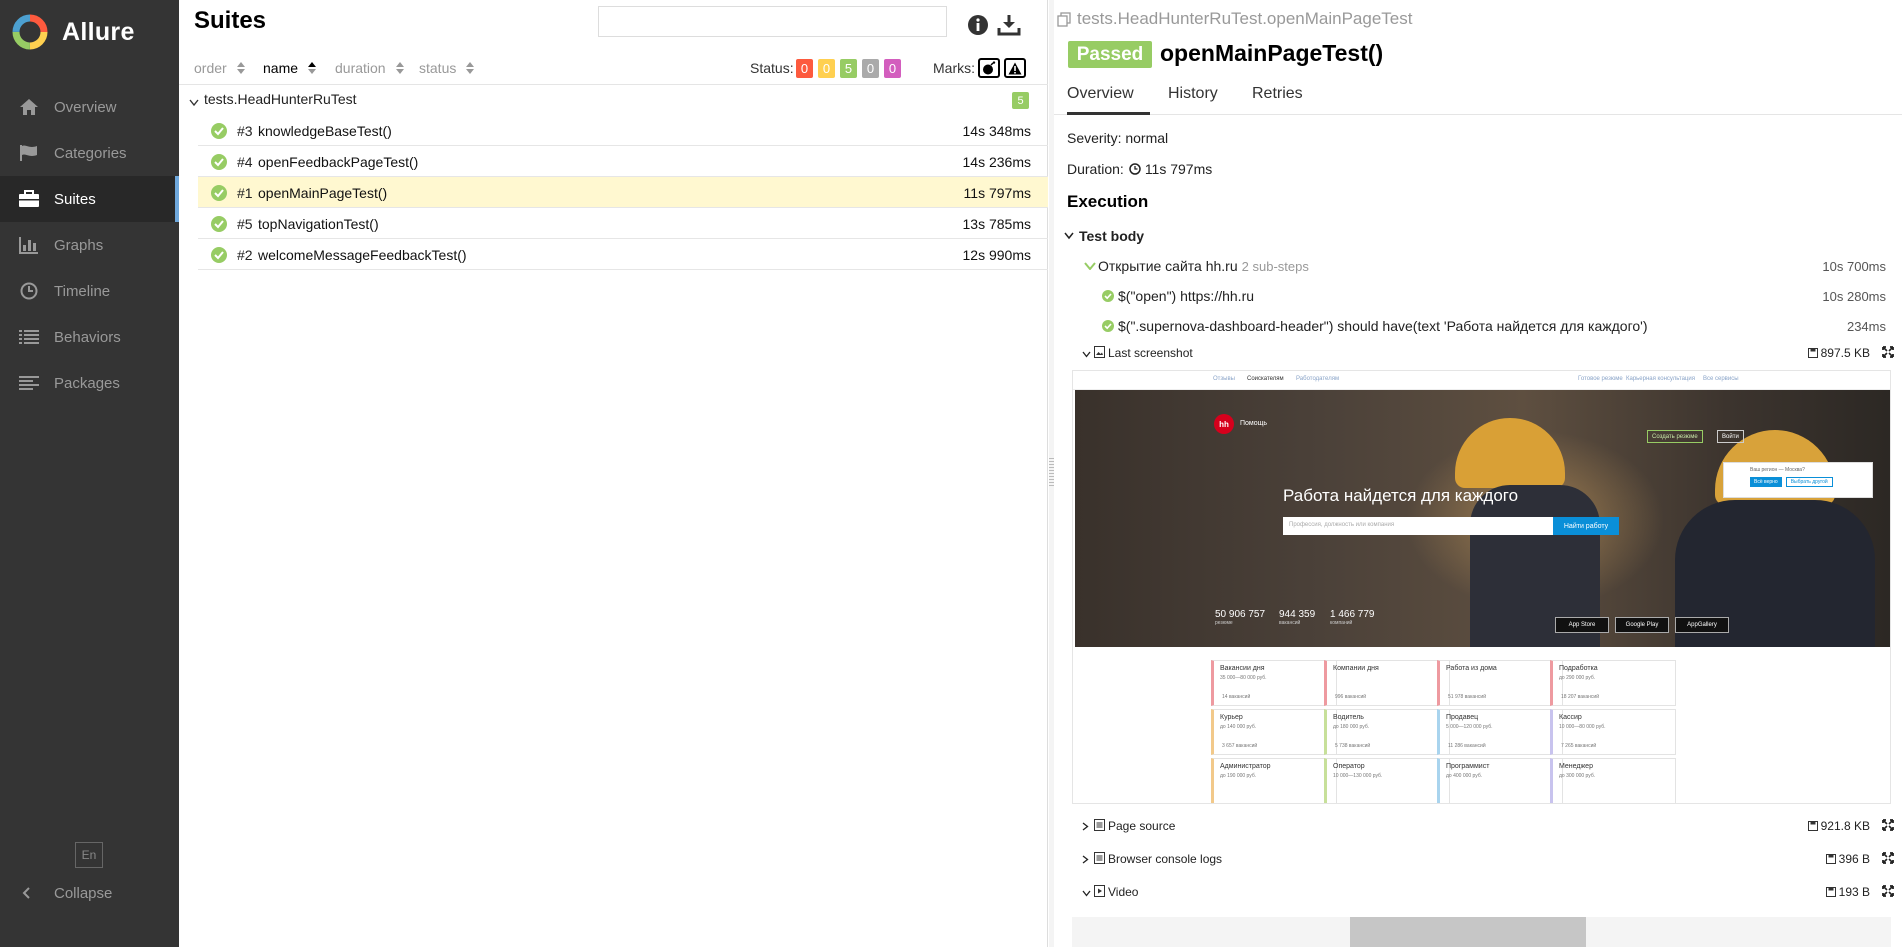  Describe the element at coordinates (1099, 892) in the screenshot. I see `video-file-icon` at that location.